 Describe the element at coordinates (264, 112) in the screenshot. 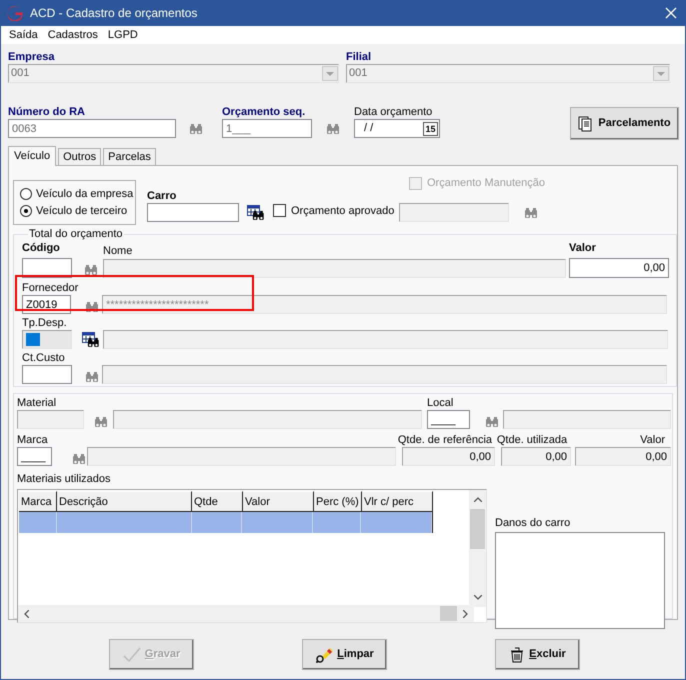

I see `field-label: Orçamento seq.` at that location.